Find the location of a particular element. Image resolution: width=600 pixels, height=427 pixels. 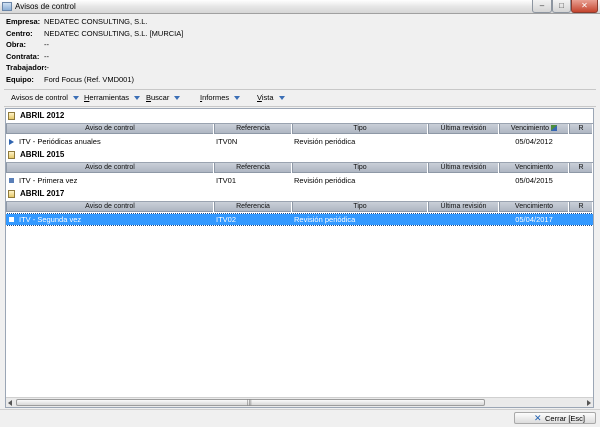

cell-aviso: ITV - Periódicas anuales is located at coordinates (60, 141).